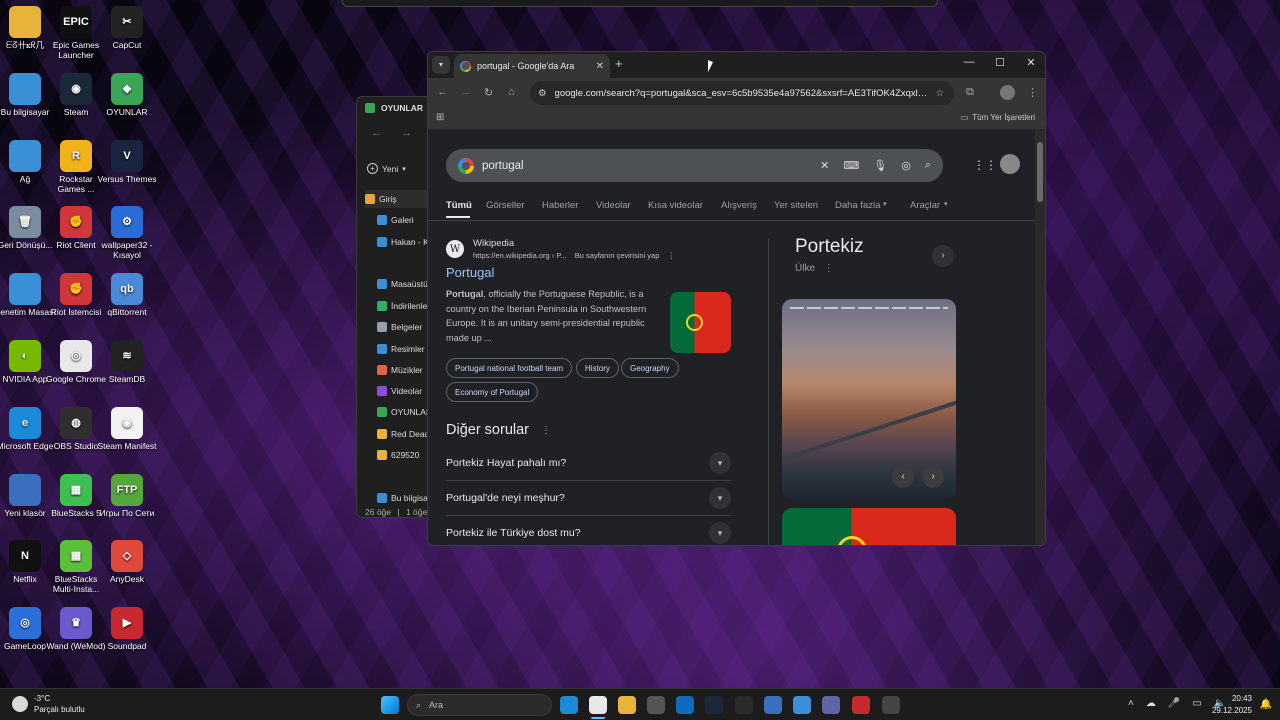 The height and width of the screenshot is (720, 1280). I want to click on filter-tab: Araçlar, so click(925, 205).